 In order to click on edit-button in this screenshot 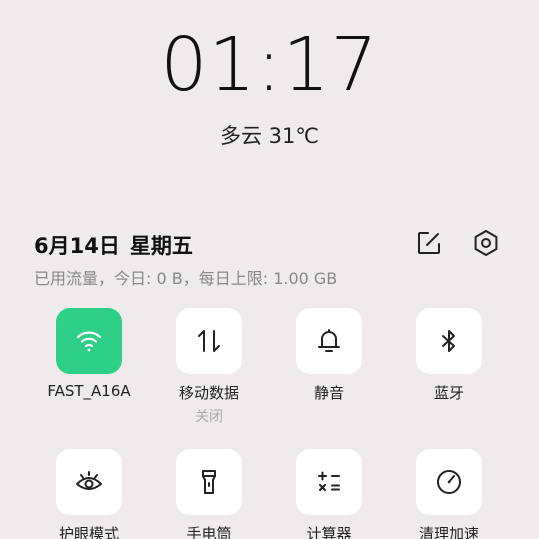, I will do `click(429, 243)`.